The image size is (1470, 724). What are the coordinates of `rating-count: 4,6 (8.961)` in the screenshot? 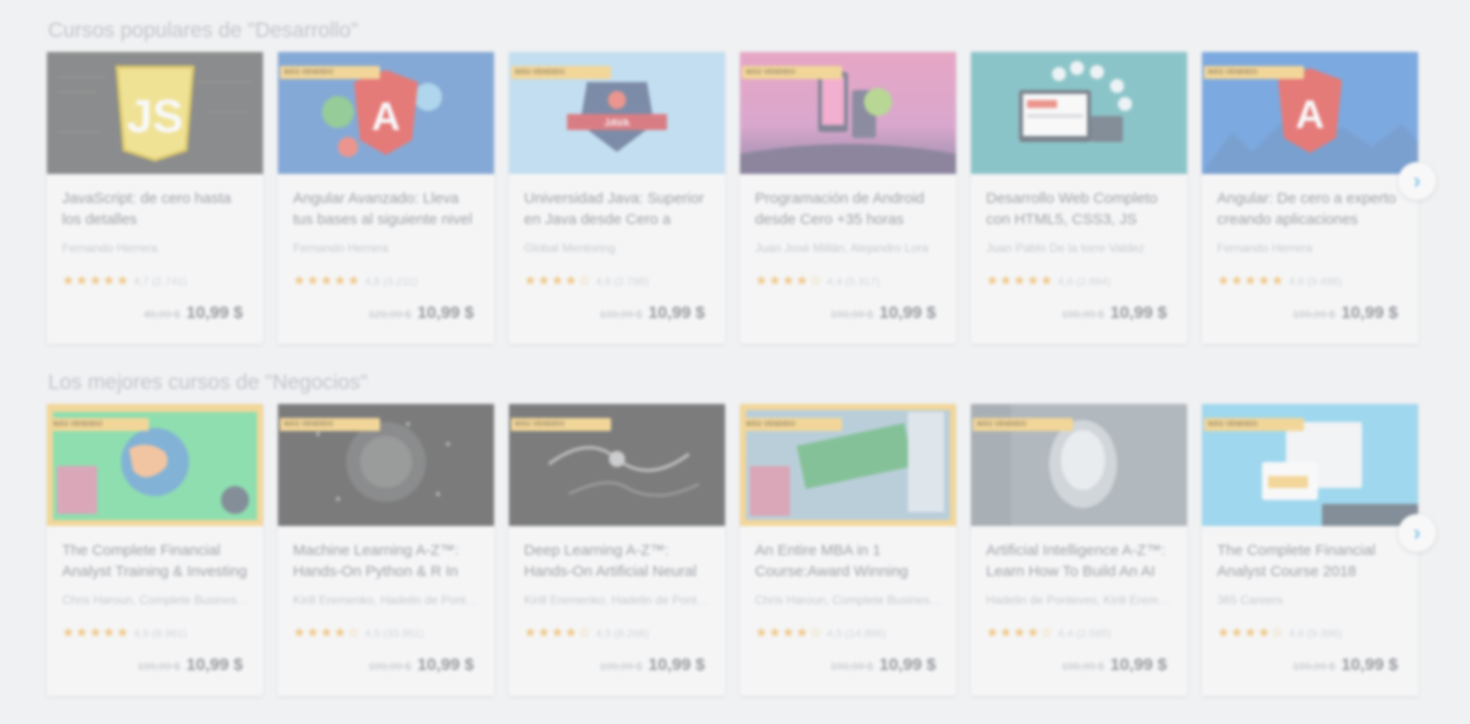 It's located at (160, 634).